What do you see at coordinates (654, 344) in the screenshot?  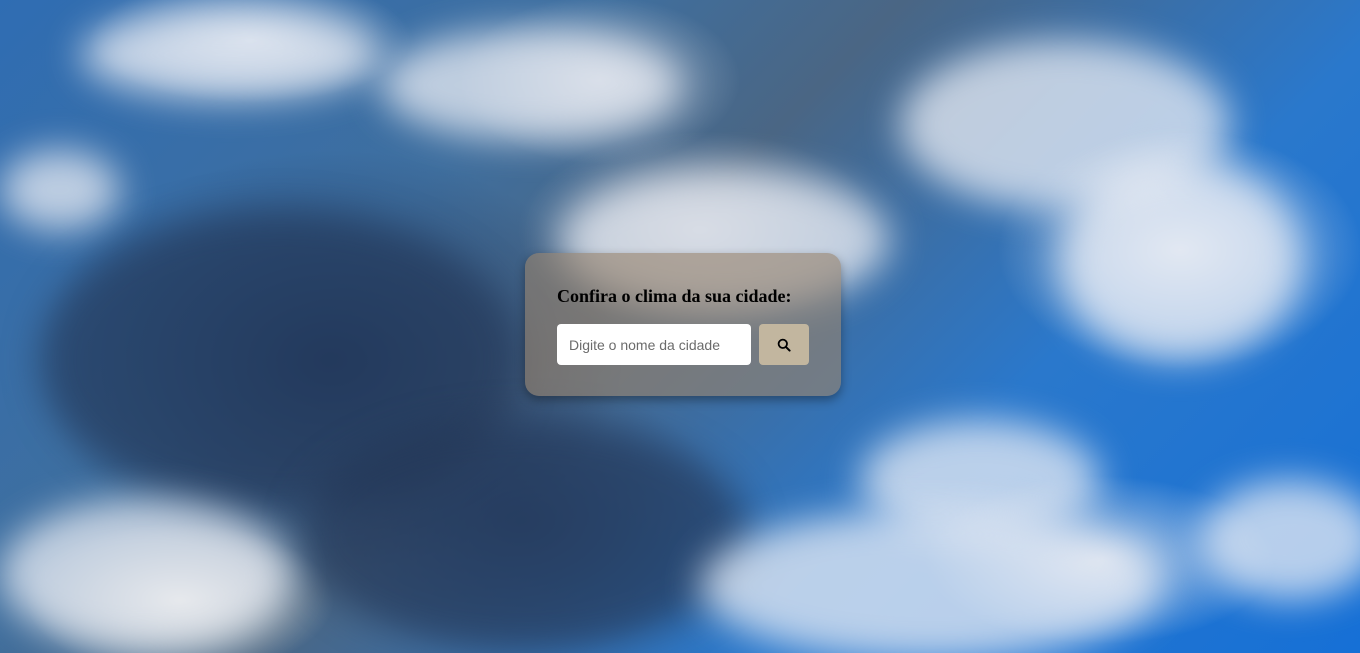 I see `city-search-input` at bounding box center [654, 344].